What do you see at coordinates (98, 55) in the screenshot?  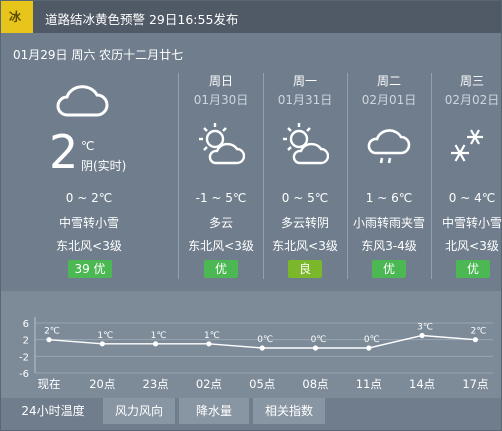 I see `date-line: 01月29日 周六 农历十二月廿七` at bounding box center [98, 55].